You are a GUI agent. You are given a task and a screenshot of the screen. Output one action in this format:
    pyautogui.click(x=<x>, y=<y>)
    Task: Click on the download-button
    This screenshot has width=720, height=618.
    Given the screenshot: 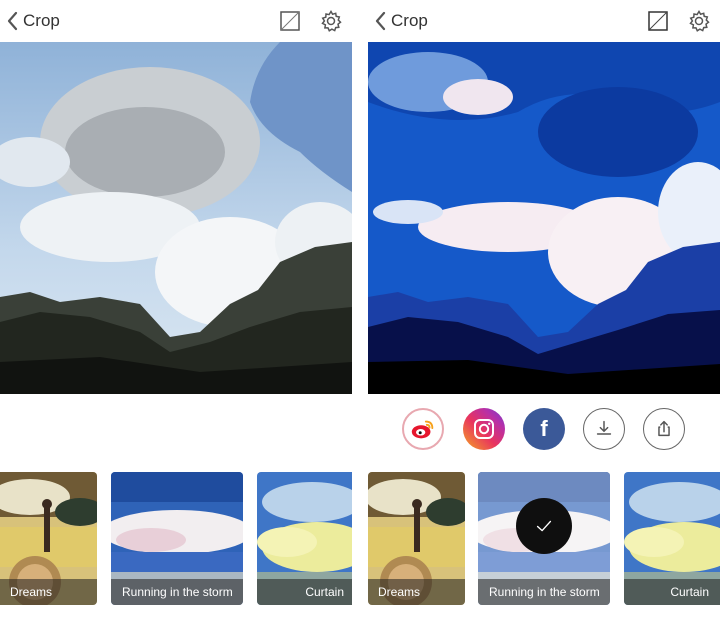 What is the action you would take?
    pyautogui.click(x=604, y=429)
    